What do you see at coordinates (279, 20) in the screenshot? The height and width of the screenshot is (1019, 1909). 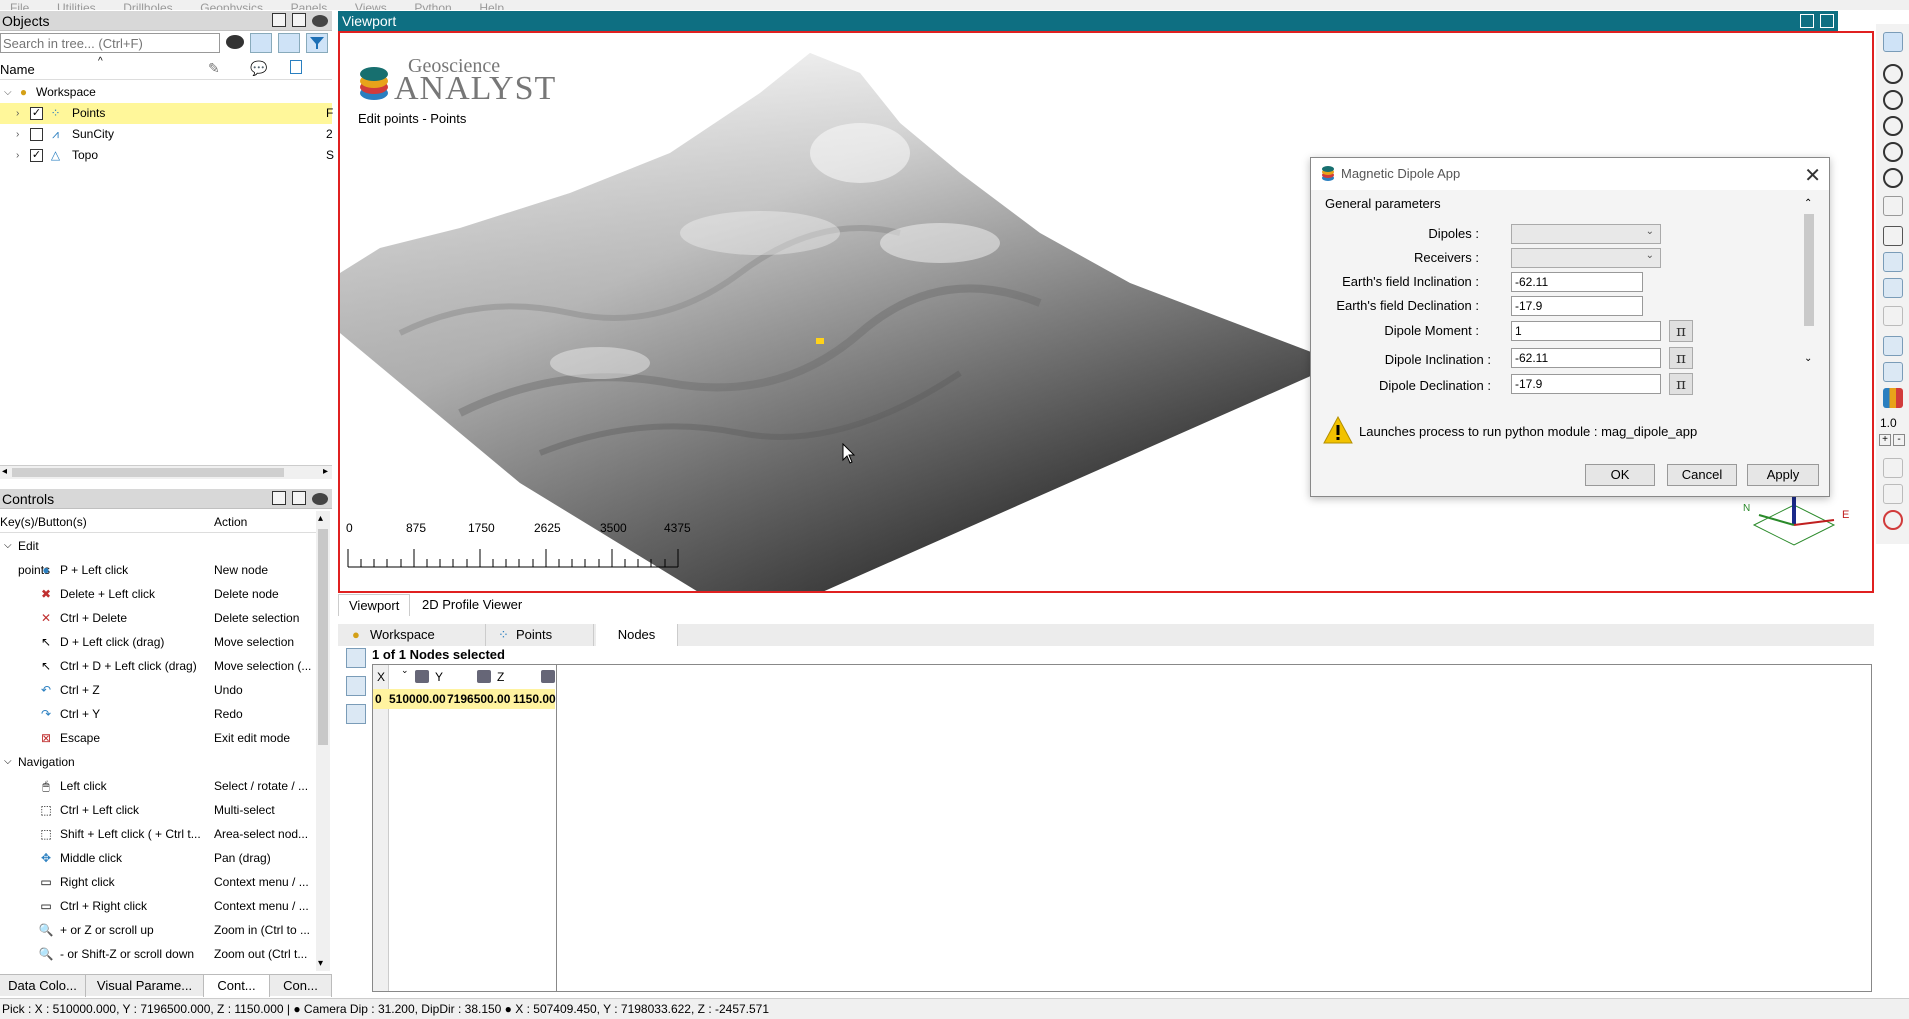 I see `float-panel-button` at bounding box center [279, 20].